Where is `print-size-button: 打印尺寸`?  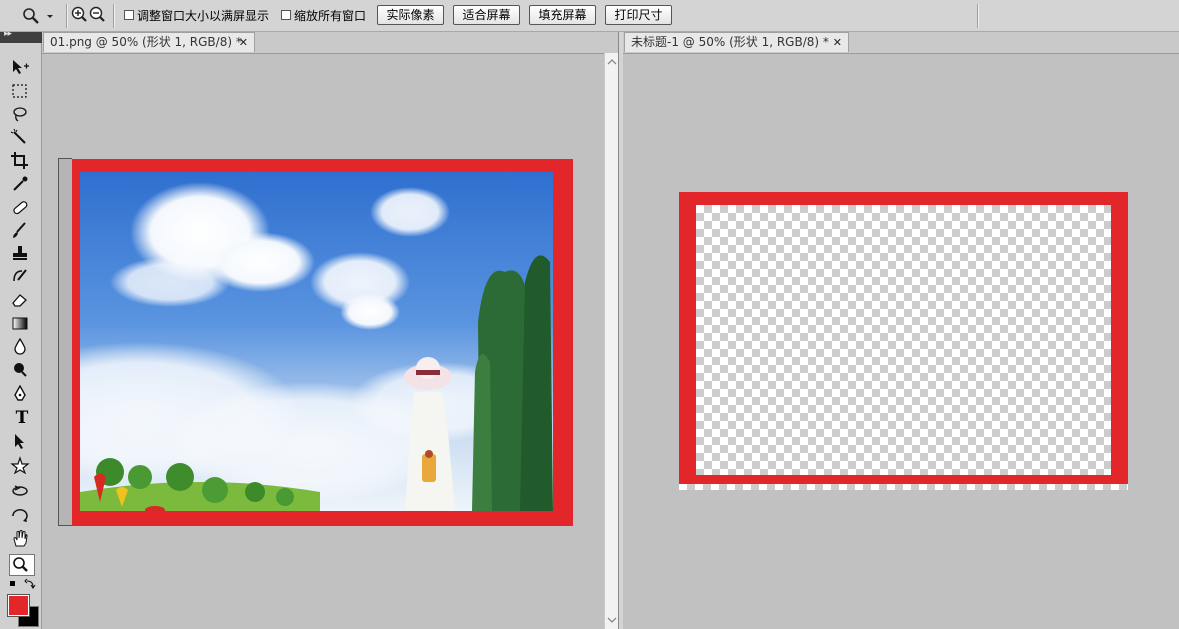
print-size-button: 打印尺寸 is located at coordinates (638, 15).